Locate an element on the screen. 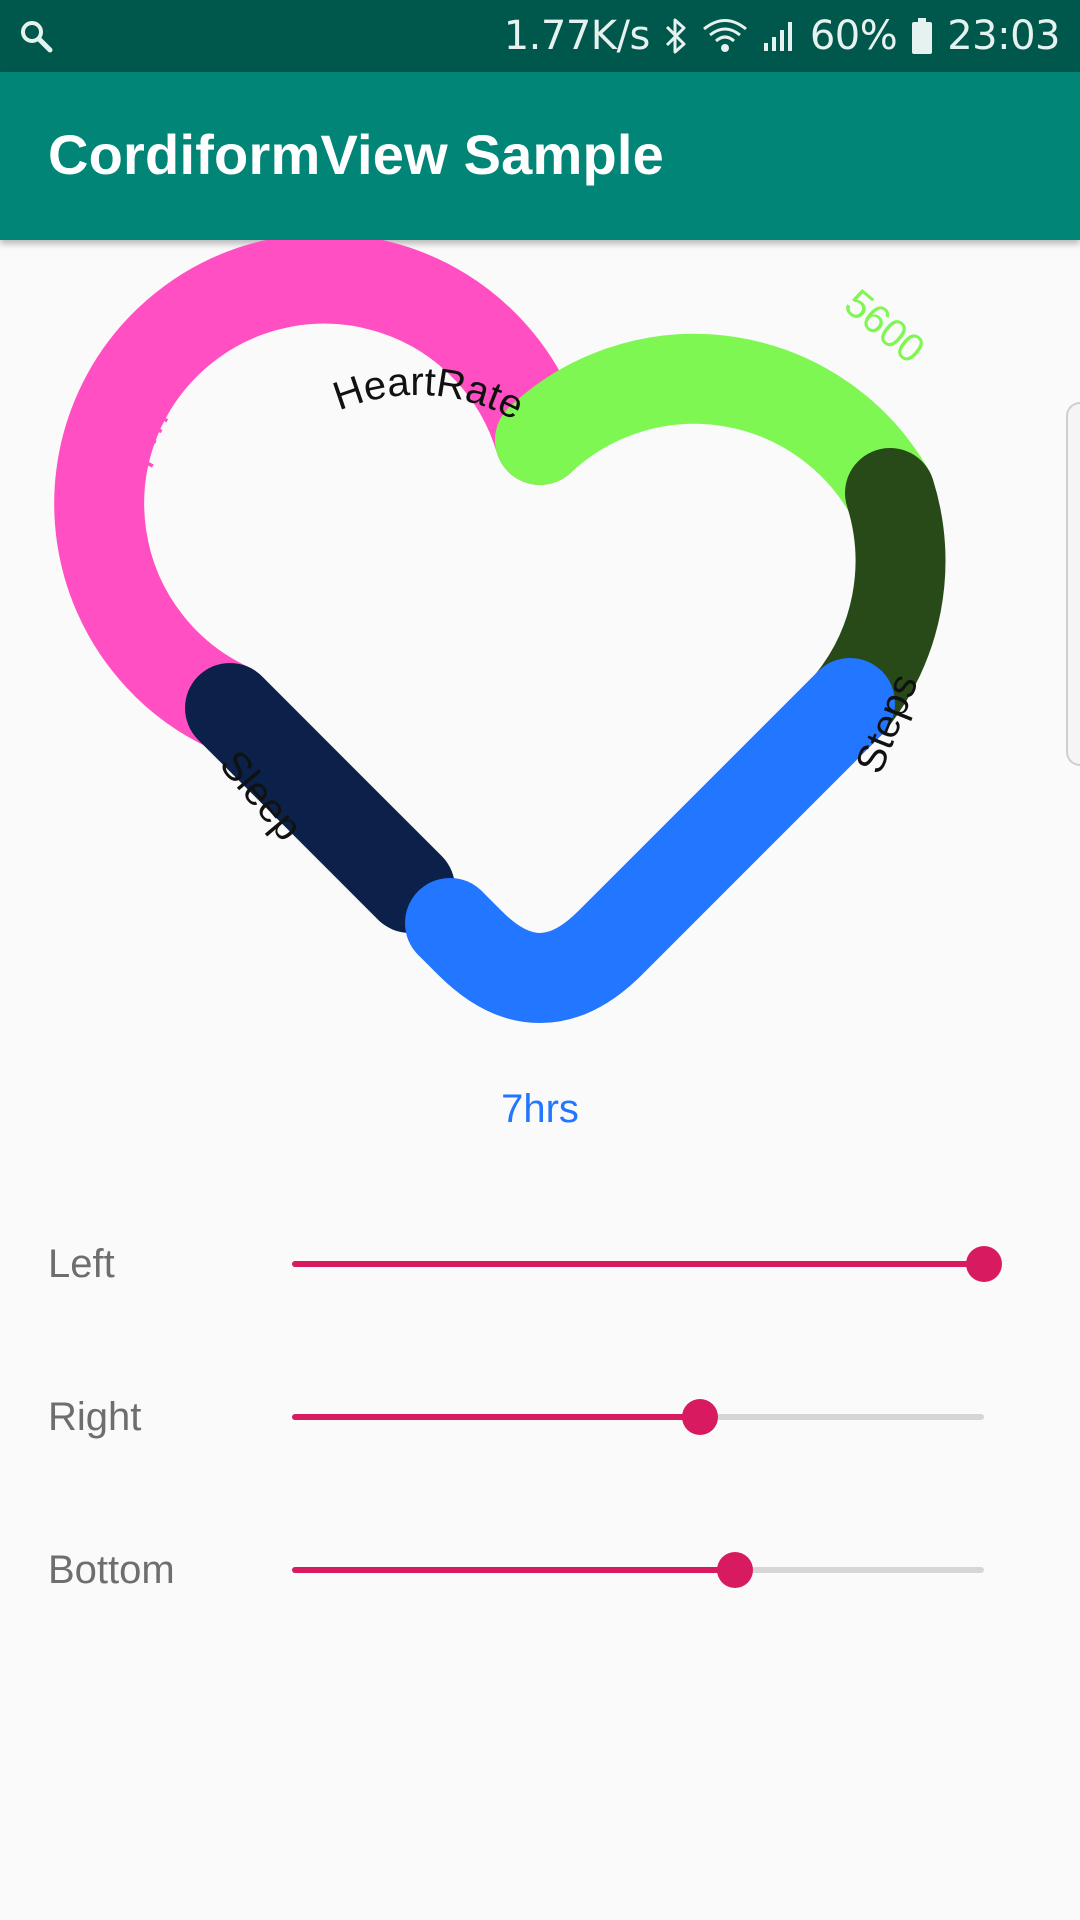 This screenshot has width=1080, height=1920. slider-row-right: Right is located at coordinates (540, 1417).